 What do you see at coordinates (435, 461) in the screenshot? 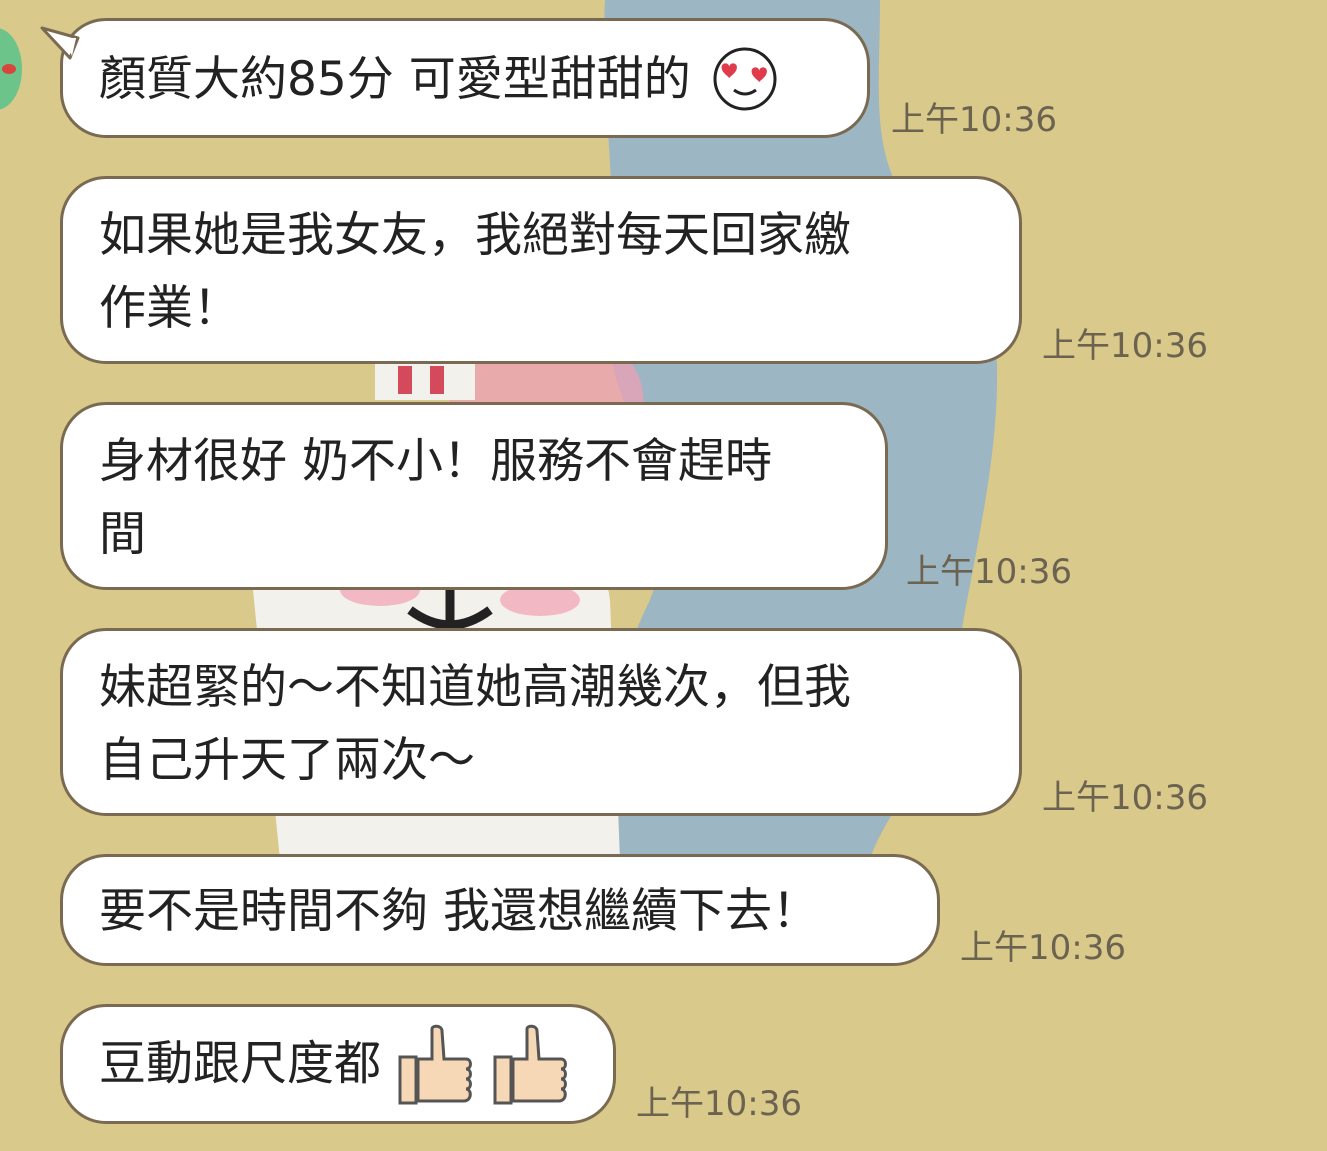
I see `message-text: 身材很好 奶不小！服務不會趕時` at bounding box center [435, 461].